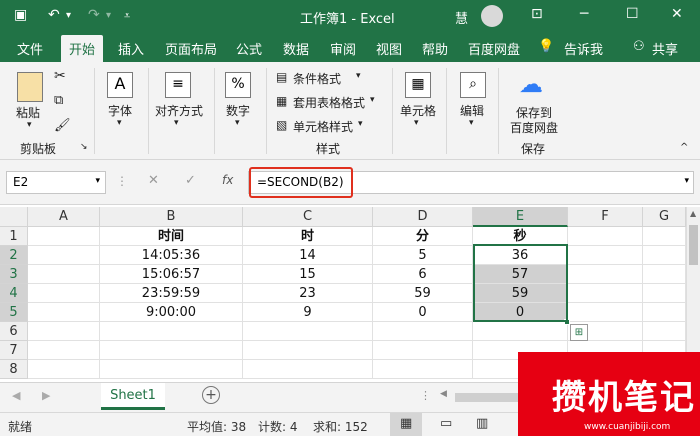  I want to click on cell-d8, so click(423, 369).